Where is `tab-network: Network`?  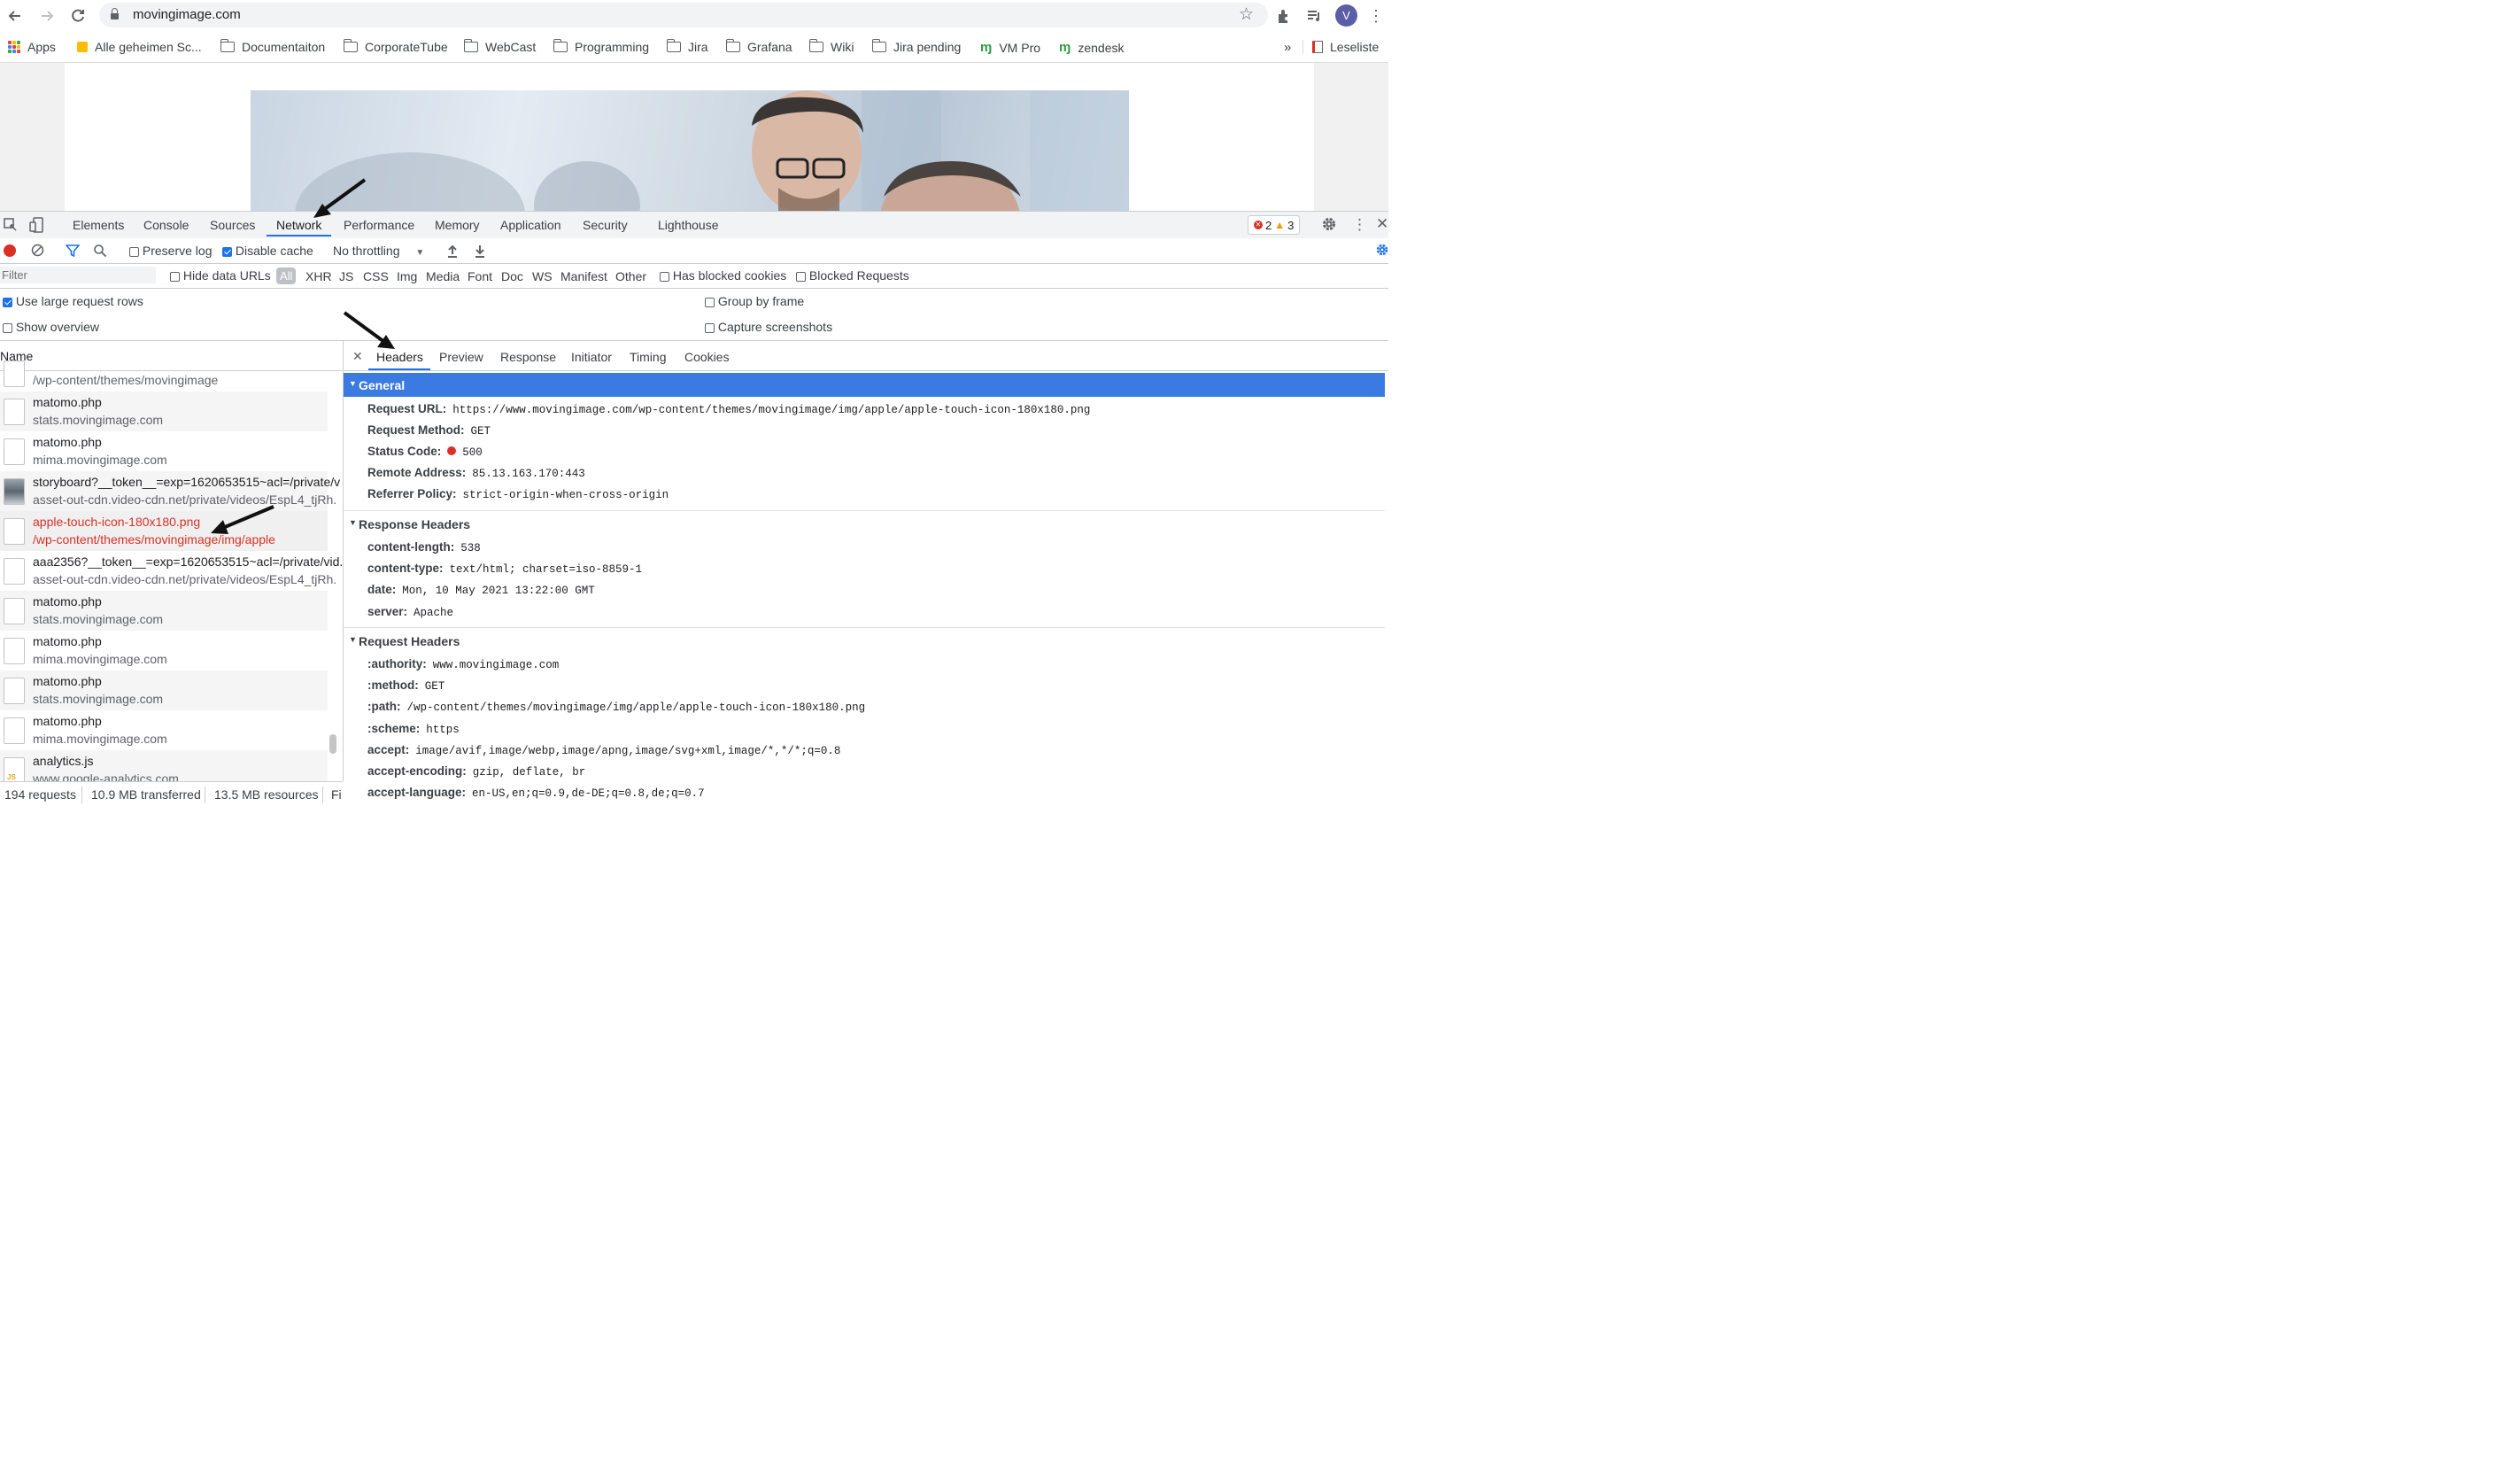 tab-network: Network is located at coordinates (298, 225).